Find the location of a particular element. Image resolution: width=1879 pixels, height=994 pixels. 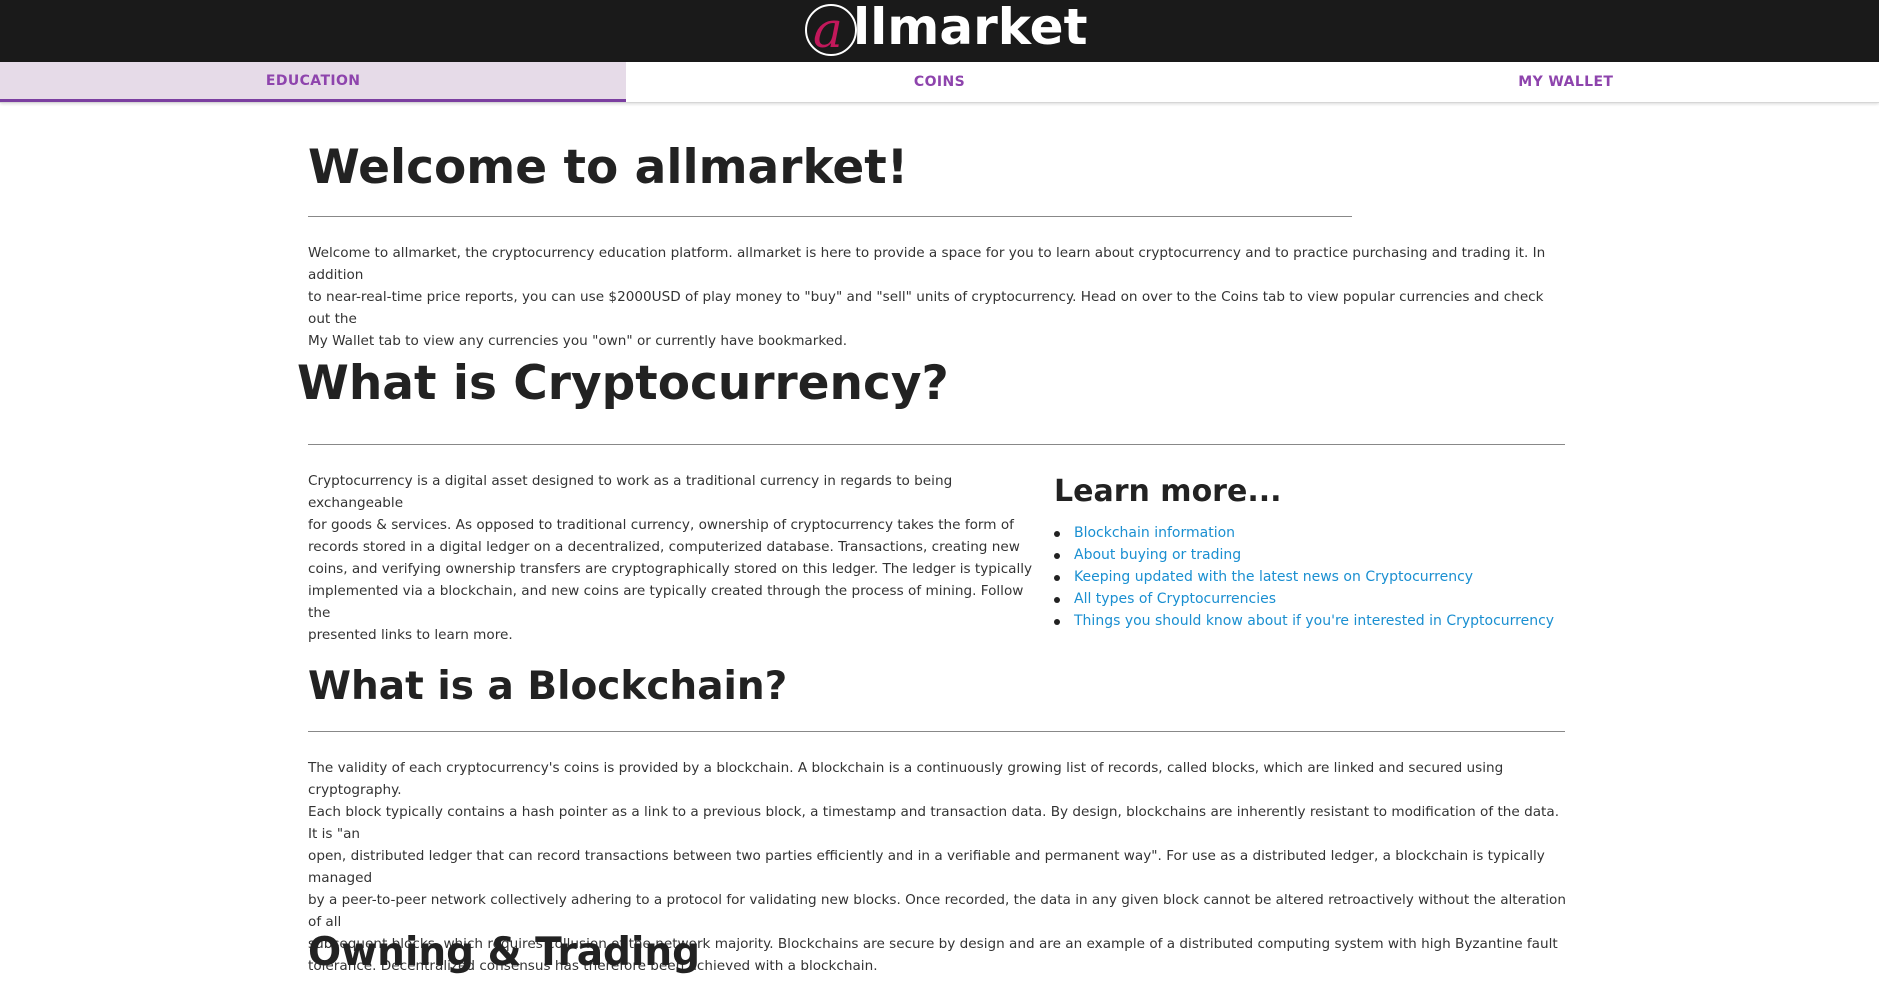

tab-education: EDUCATION is located at coordinates (313, 82).